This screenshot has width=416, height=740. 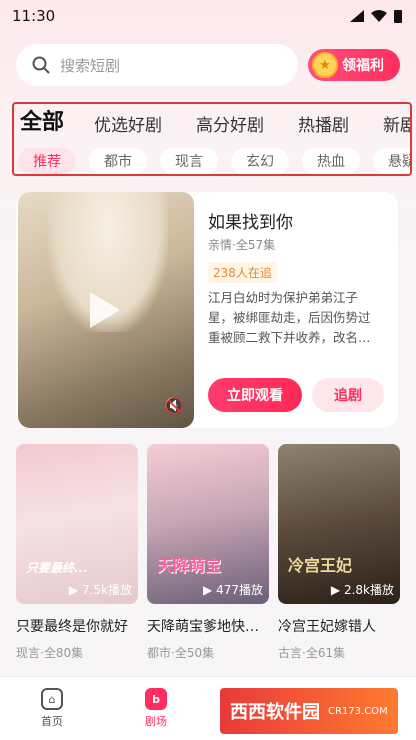 What do you see at coordinates (275, 712) in the screenshot?
I see `watermark-main: 西西软件园` at bounding box center [275, 712].